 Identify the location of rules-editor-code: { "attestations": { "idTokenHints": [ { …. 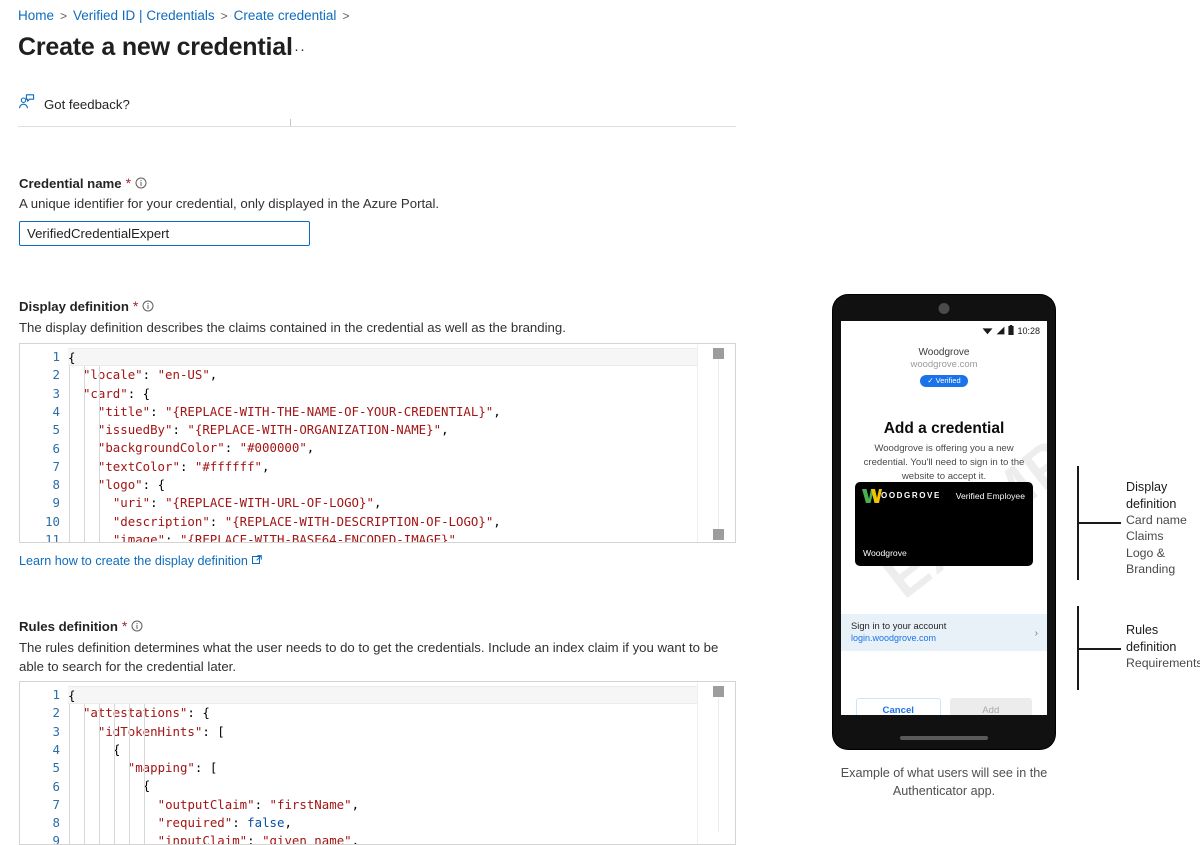
(382, 763).